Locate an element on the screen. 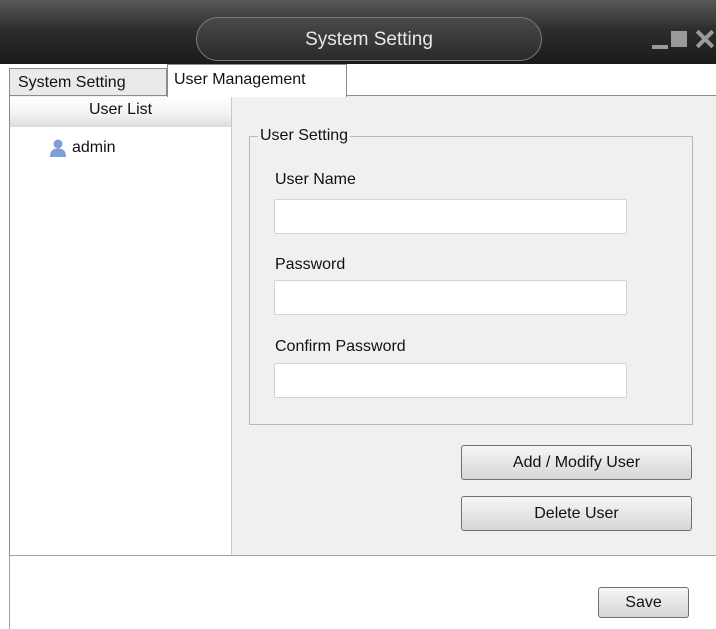 This screenshot has height=629, width=716. user-name-input is located at coordinates (450, 216).